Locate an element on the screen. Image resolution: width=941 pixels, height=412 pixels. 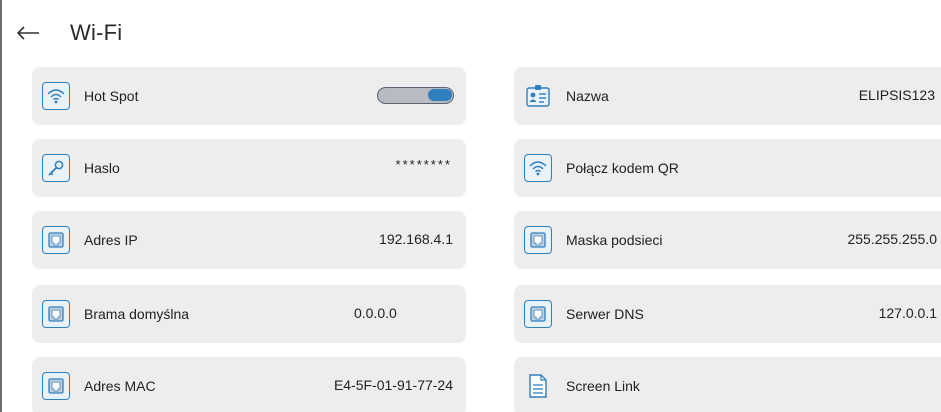
adres-ip-label: Adres IP is located at coordinates (111, 240).